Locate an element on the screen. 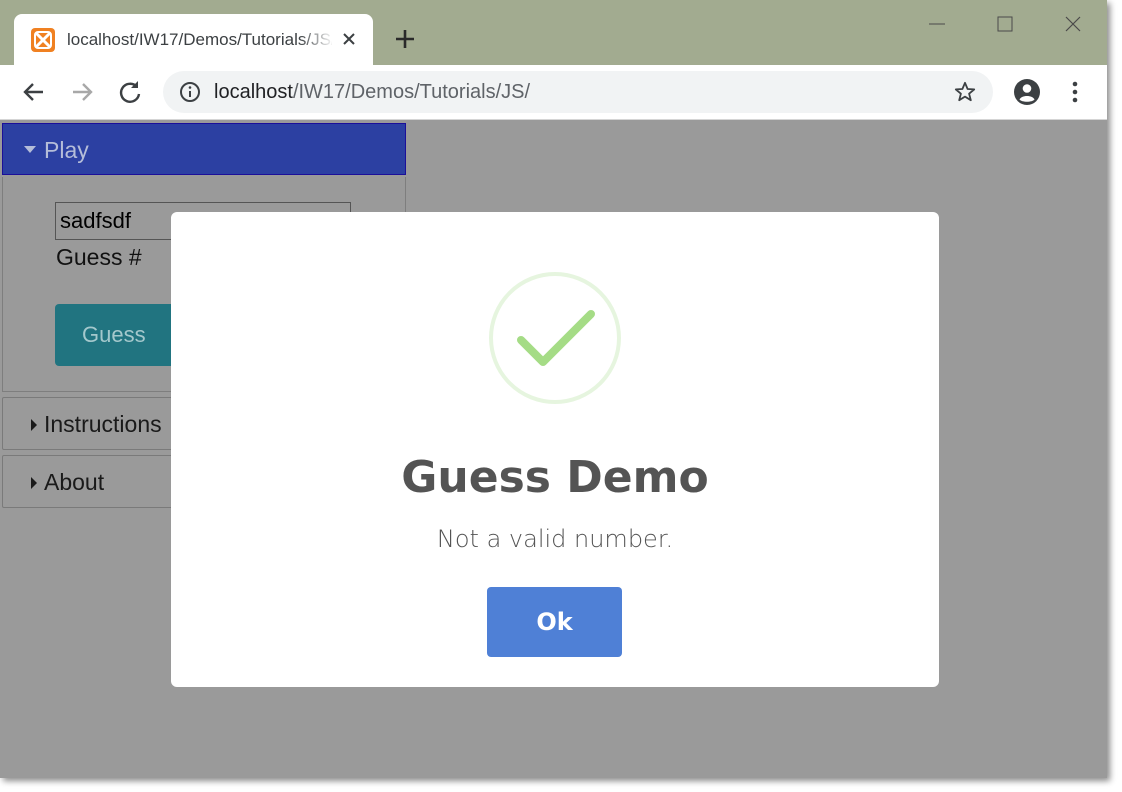  url-text: localhost/IW17/Demos/Tutorials/JS/ is located at coordinates (372, 92).